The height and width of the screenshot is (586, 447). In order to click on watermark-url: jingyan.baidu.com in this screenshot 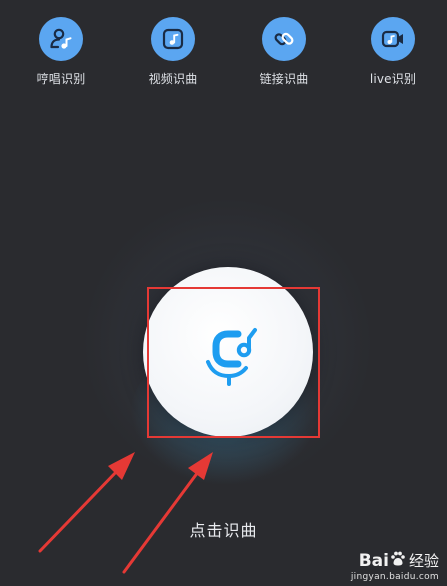, I will do `click(394, 577)`.